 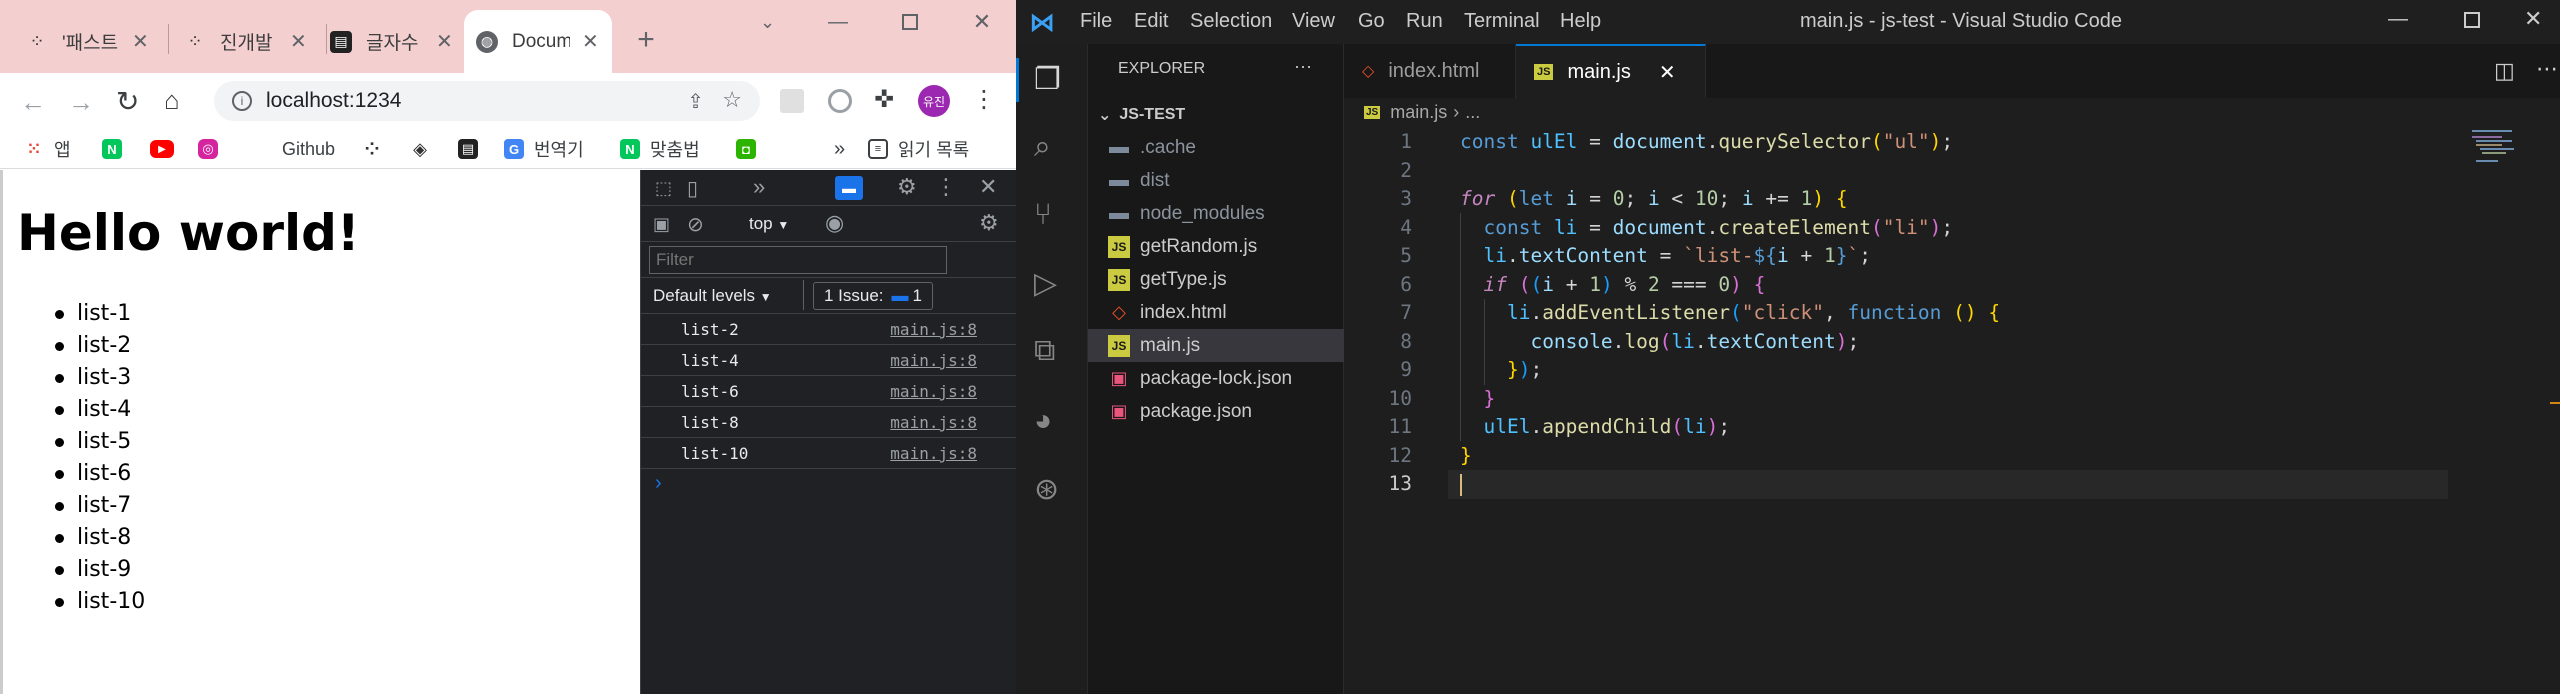 I want to click on bookmark-github: Github, so click(x=308, y=149).